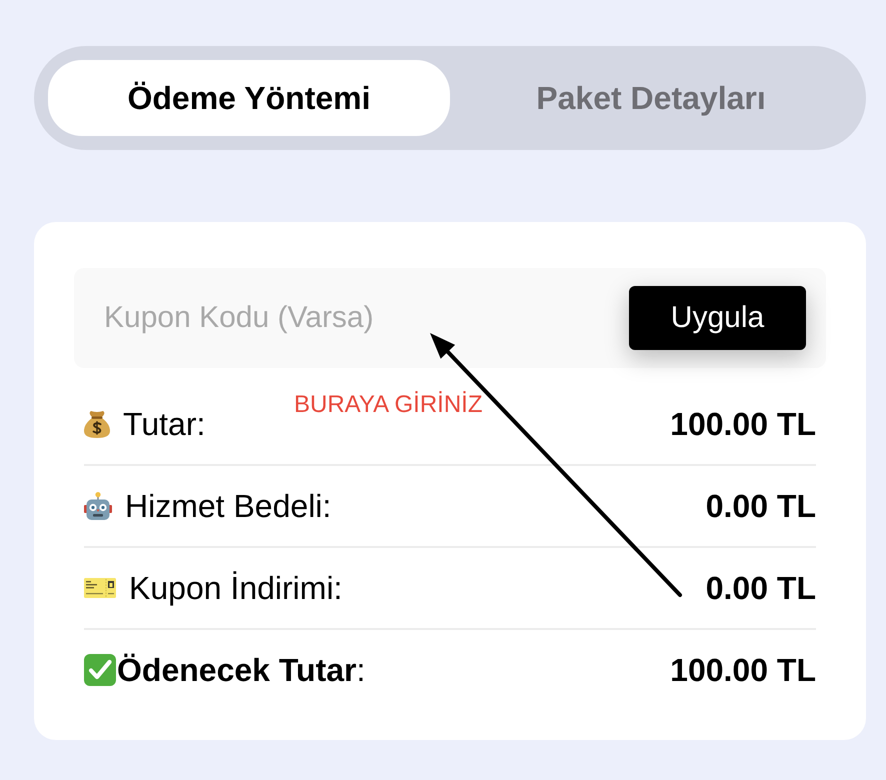  What do you see at coordinates (249, 98) in the screenshot?
I see `tab: Ödeme Yöntemi` at bounding box center [249, 98].